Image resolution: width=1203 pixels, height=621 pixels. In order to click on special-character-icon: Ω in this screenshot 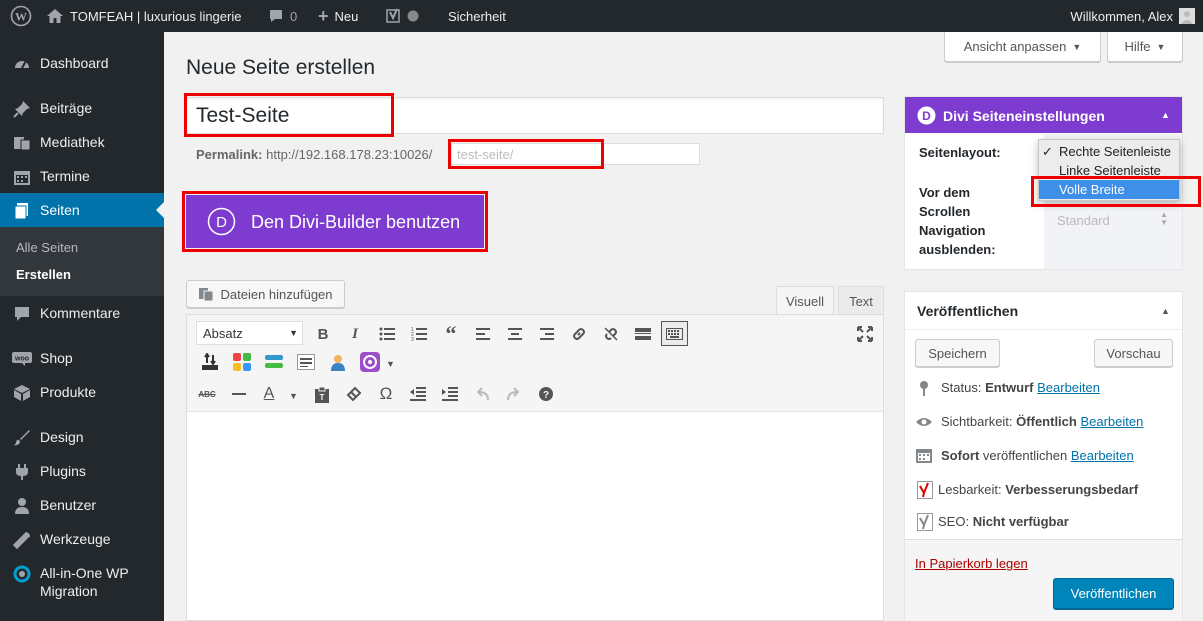, I will do `click(386, 394)`.